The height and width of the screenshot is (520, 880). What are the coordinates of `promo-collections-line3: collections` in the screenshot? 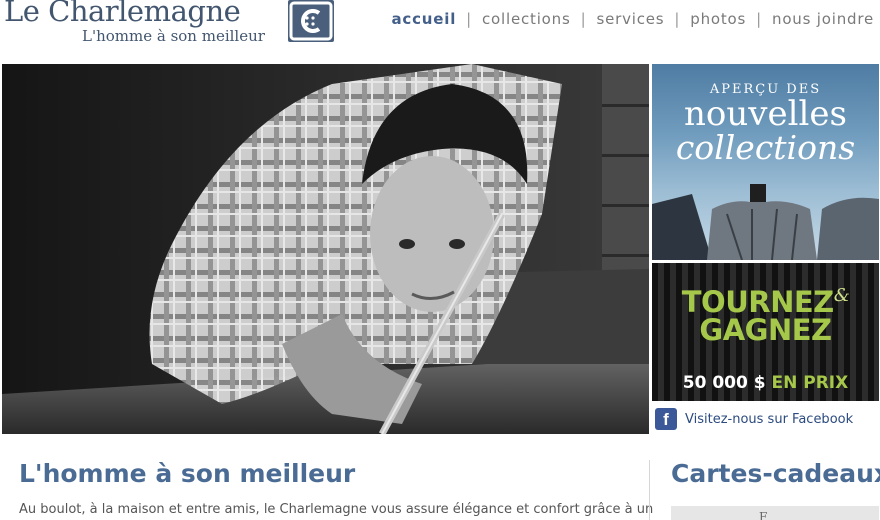 It's located at (765, 147).